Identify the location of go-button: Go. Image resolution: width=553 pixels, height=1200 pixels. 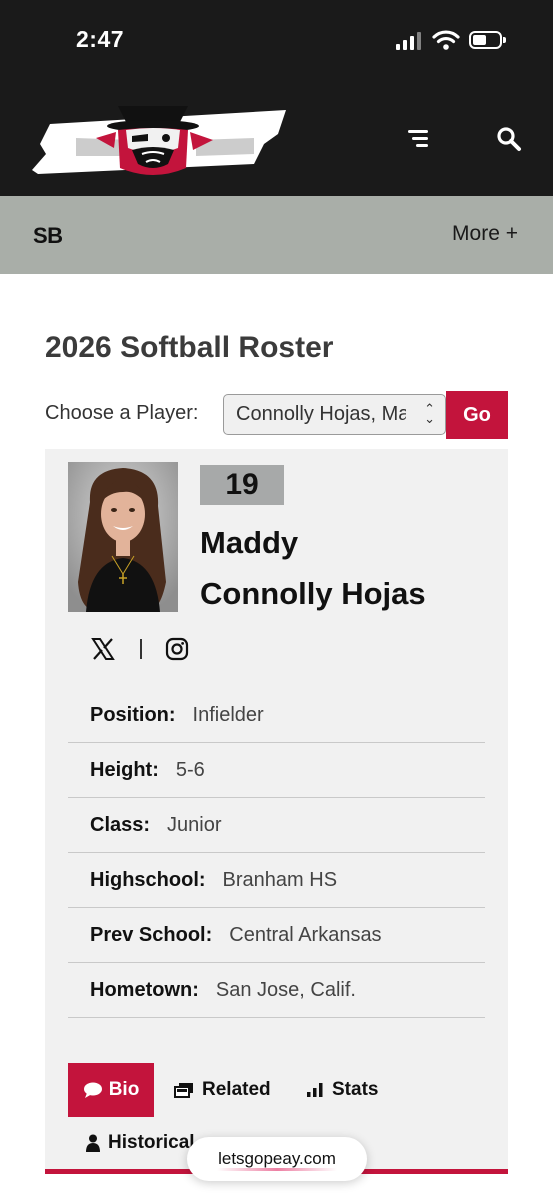
(477, 415).